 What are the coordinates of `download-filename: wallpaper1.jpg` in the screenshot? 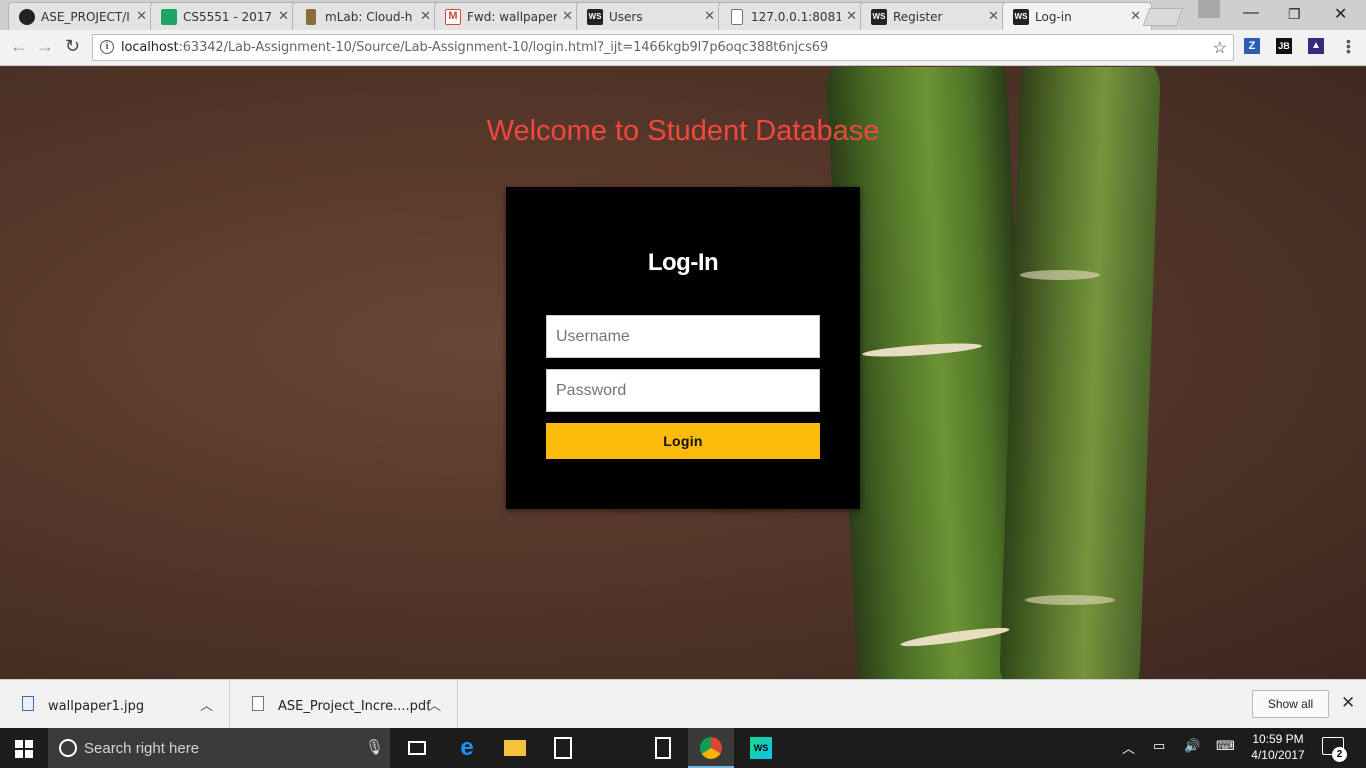 It's located at (96, 706).